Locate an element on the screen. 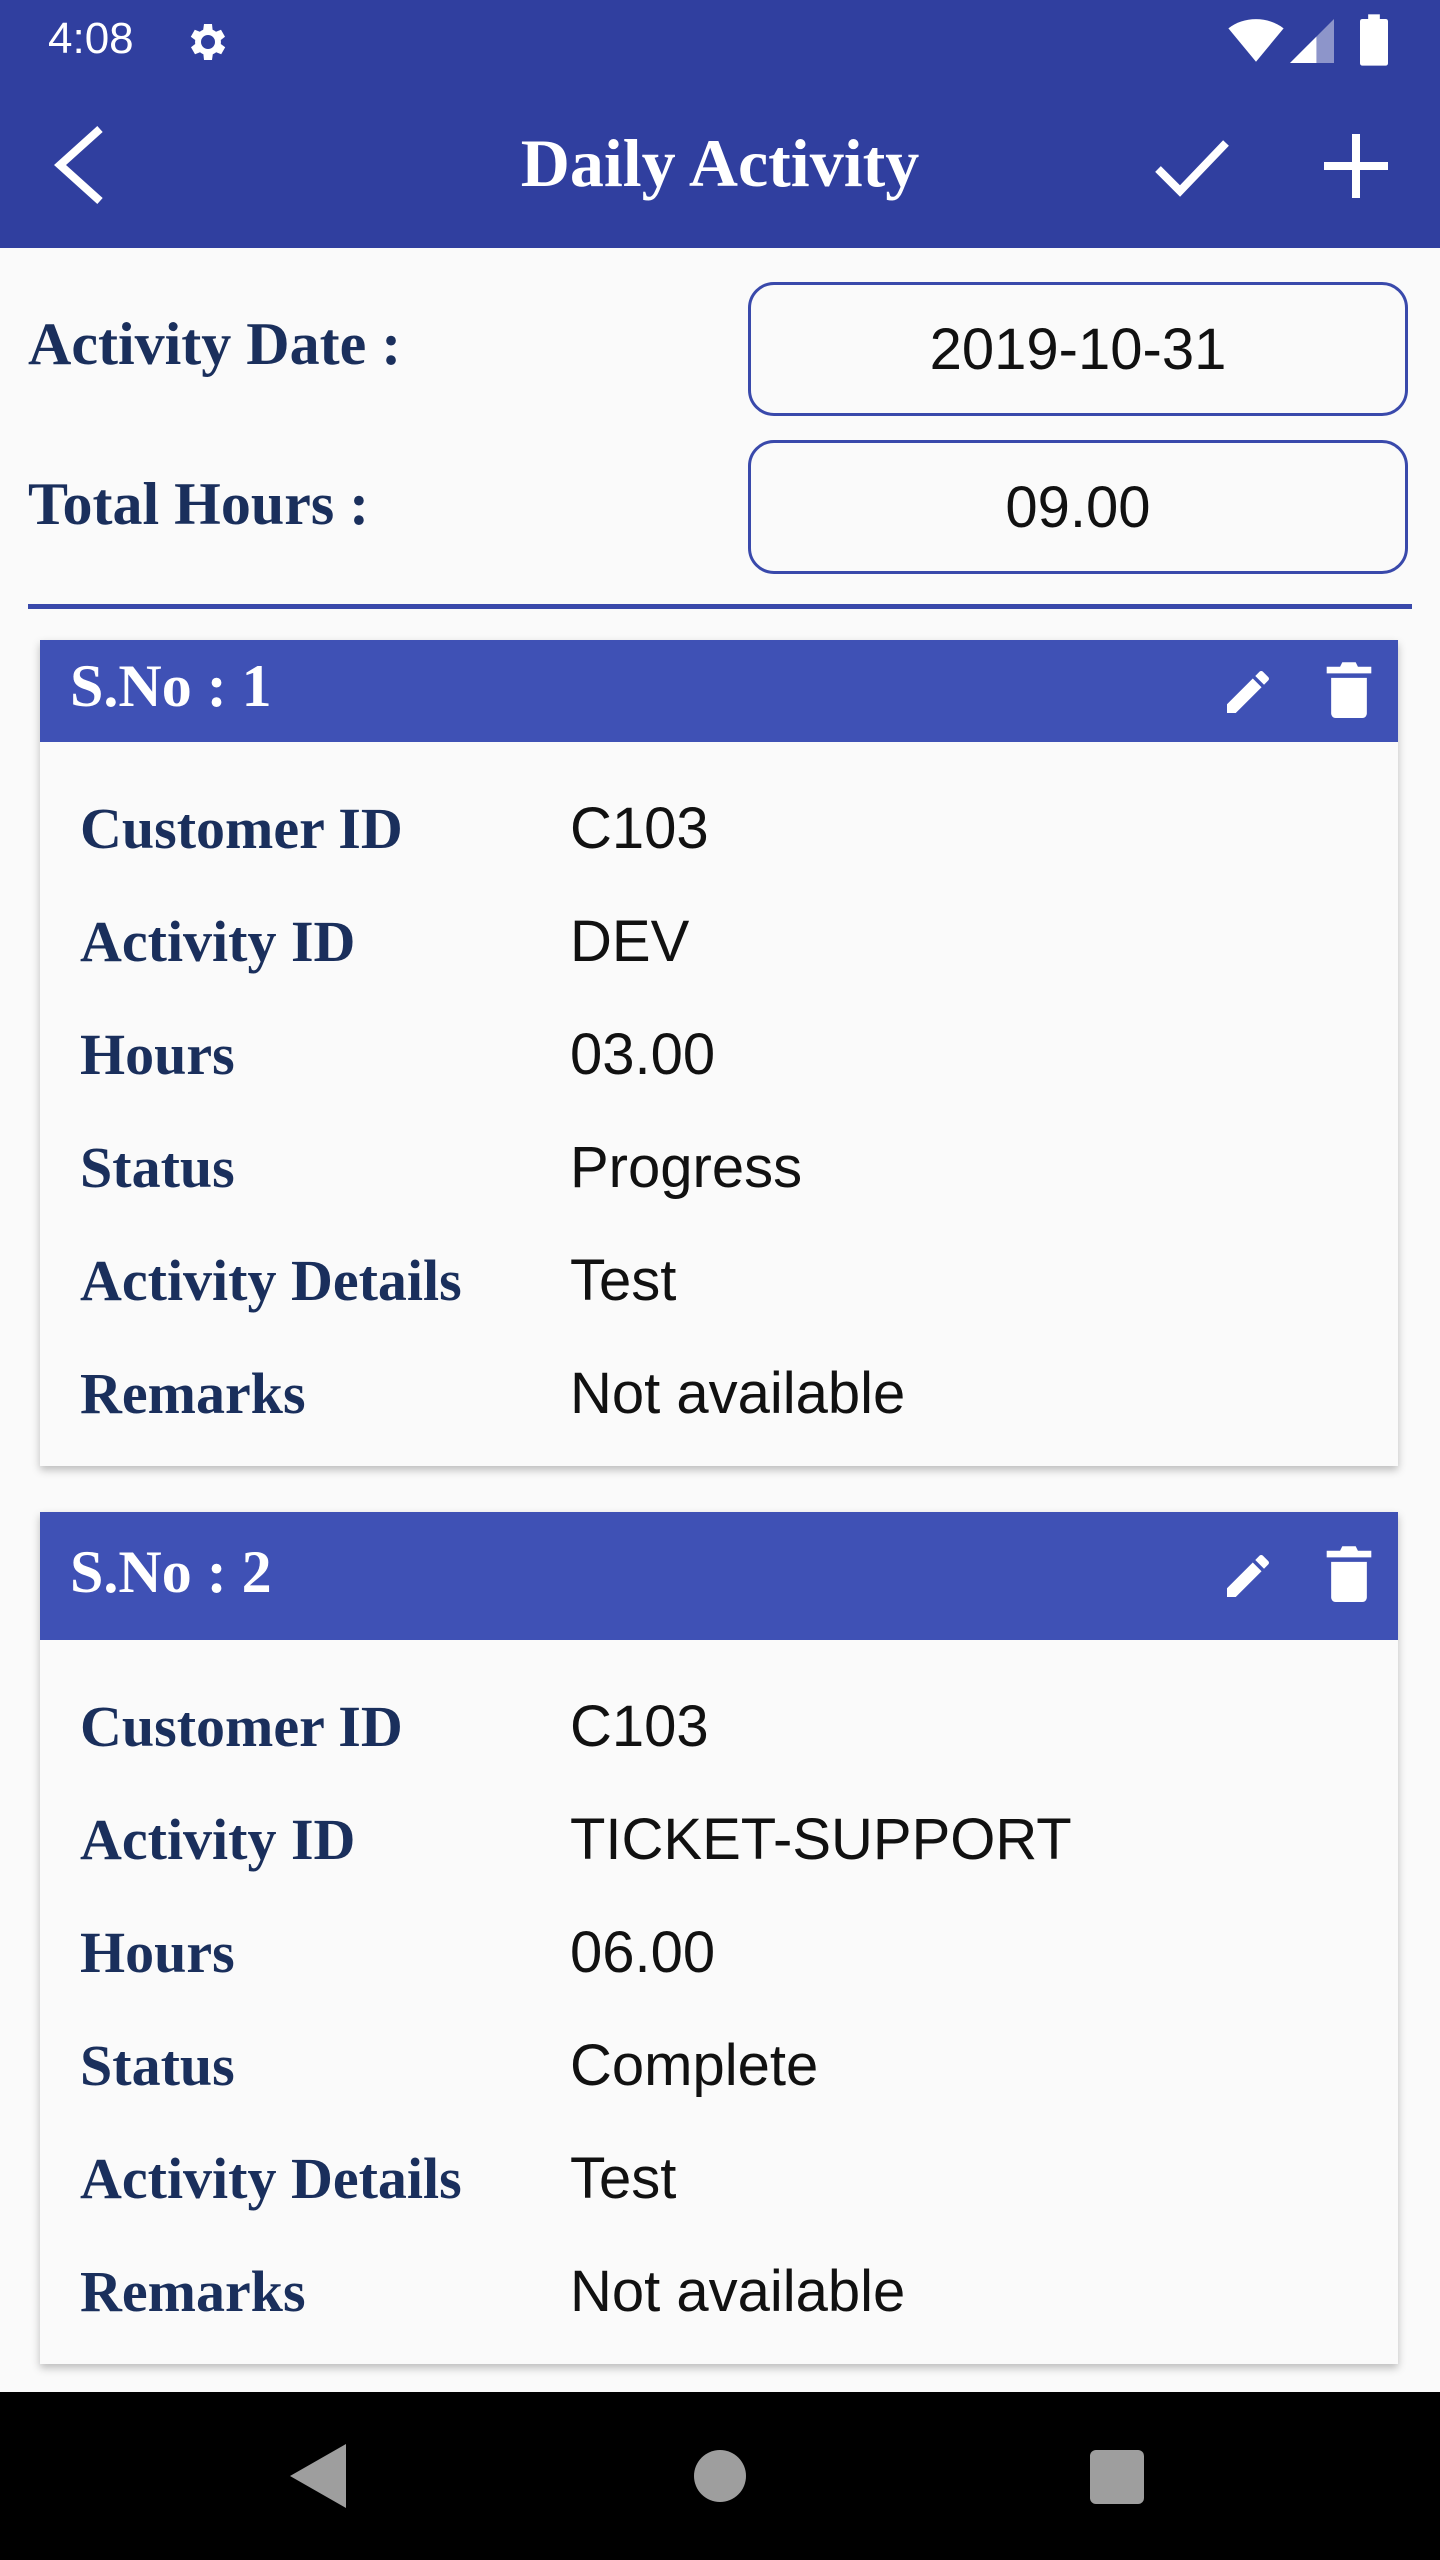 This screenshot has height=2560, width=1440. check-icon is located at coordinates (1192, 167).